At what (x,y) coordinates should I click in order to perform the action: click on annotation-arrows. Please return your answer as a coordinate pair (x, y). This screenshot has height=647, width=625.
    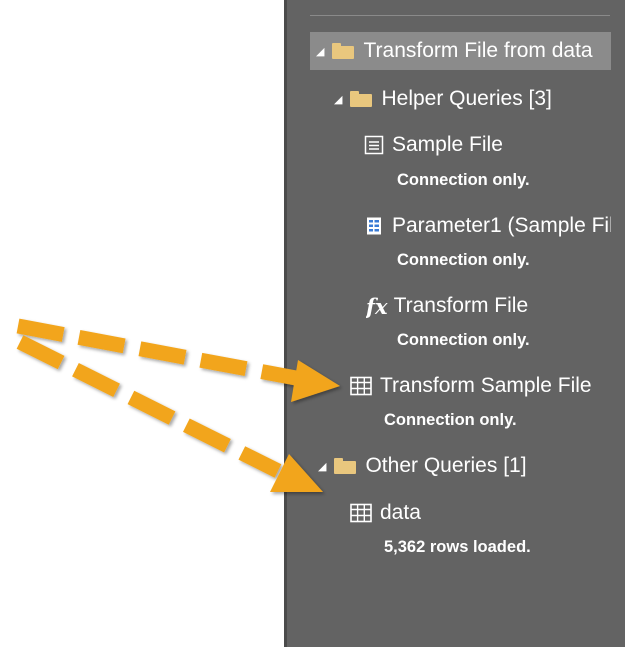
    Looking at the image, I should click on (178, 405).